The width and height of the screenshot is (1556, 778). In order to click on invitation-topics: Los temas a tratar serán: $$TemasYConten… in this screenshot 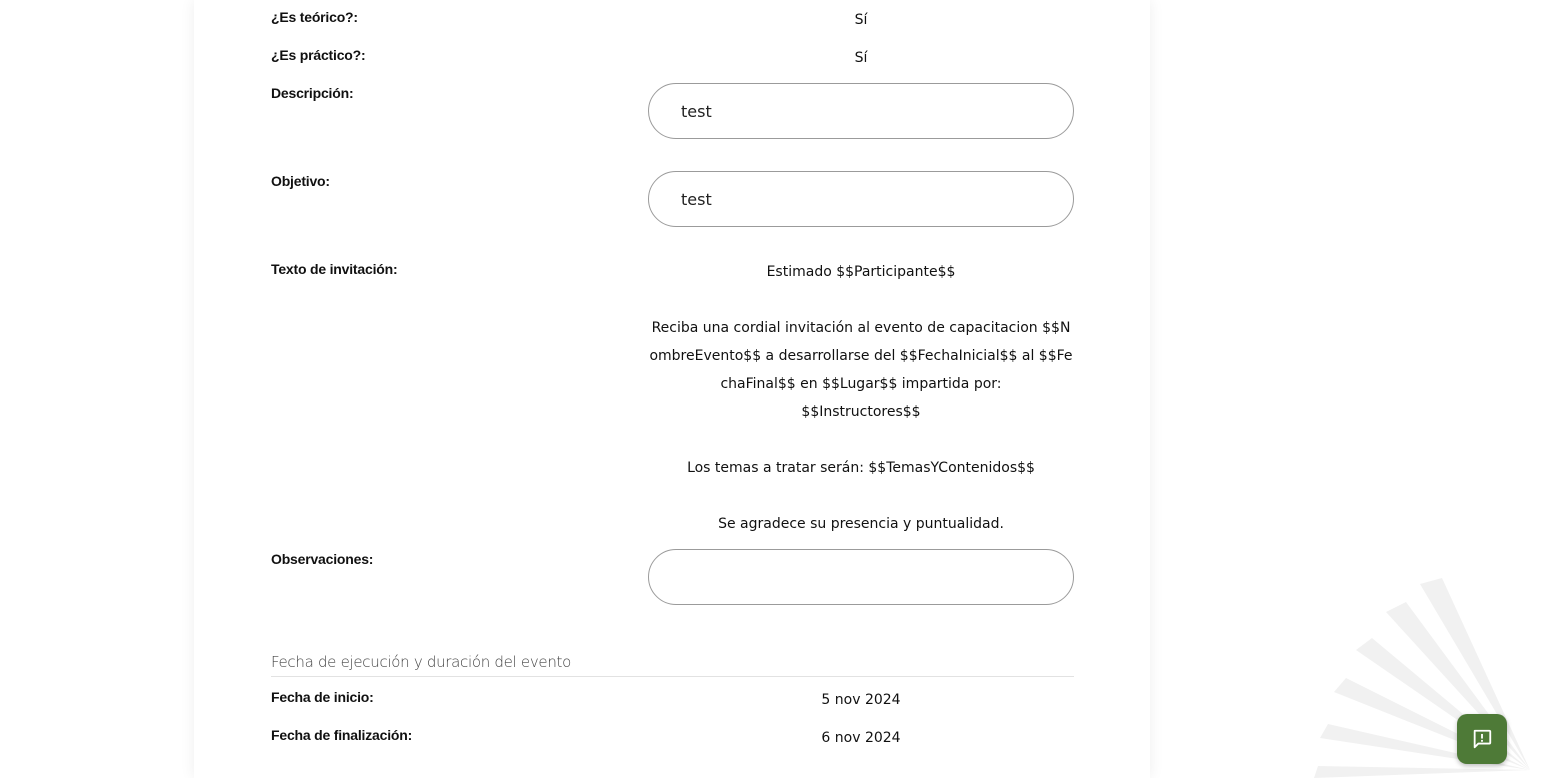, I will do `click(861, 468)`.